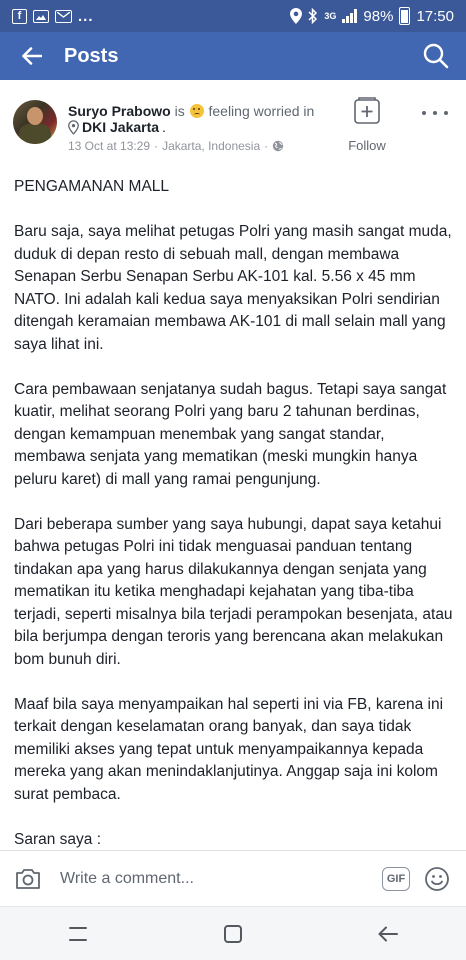  What do you see at coordinates (405, 16) in the screenshot?
I see `battery-icon` at bounding box center [405, 16].